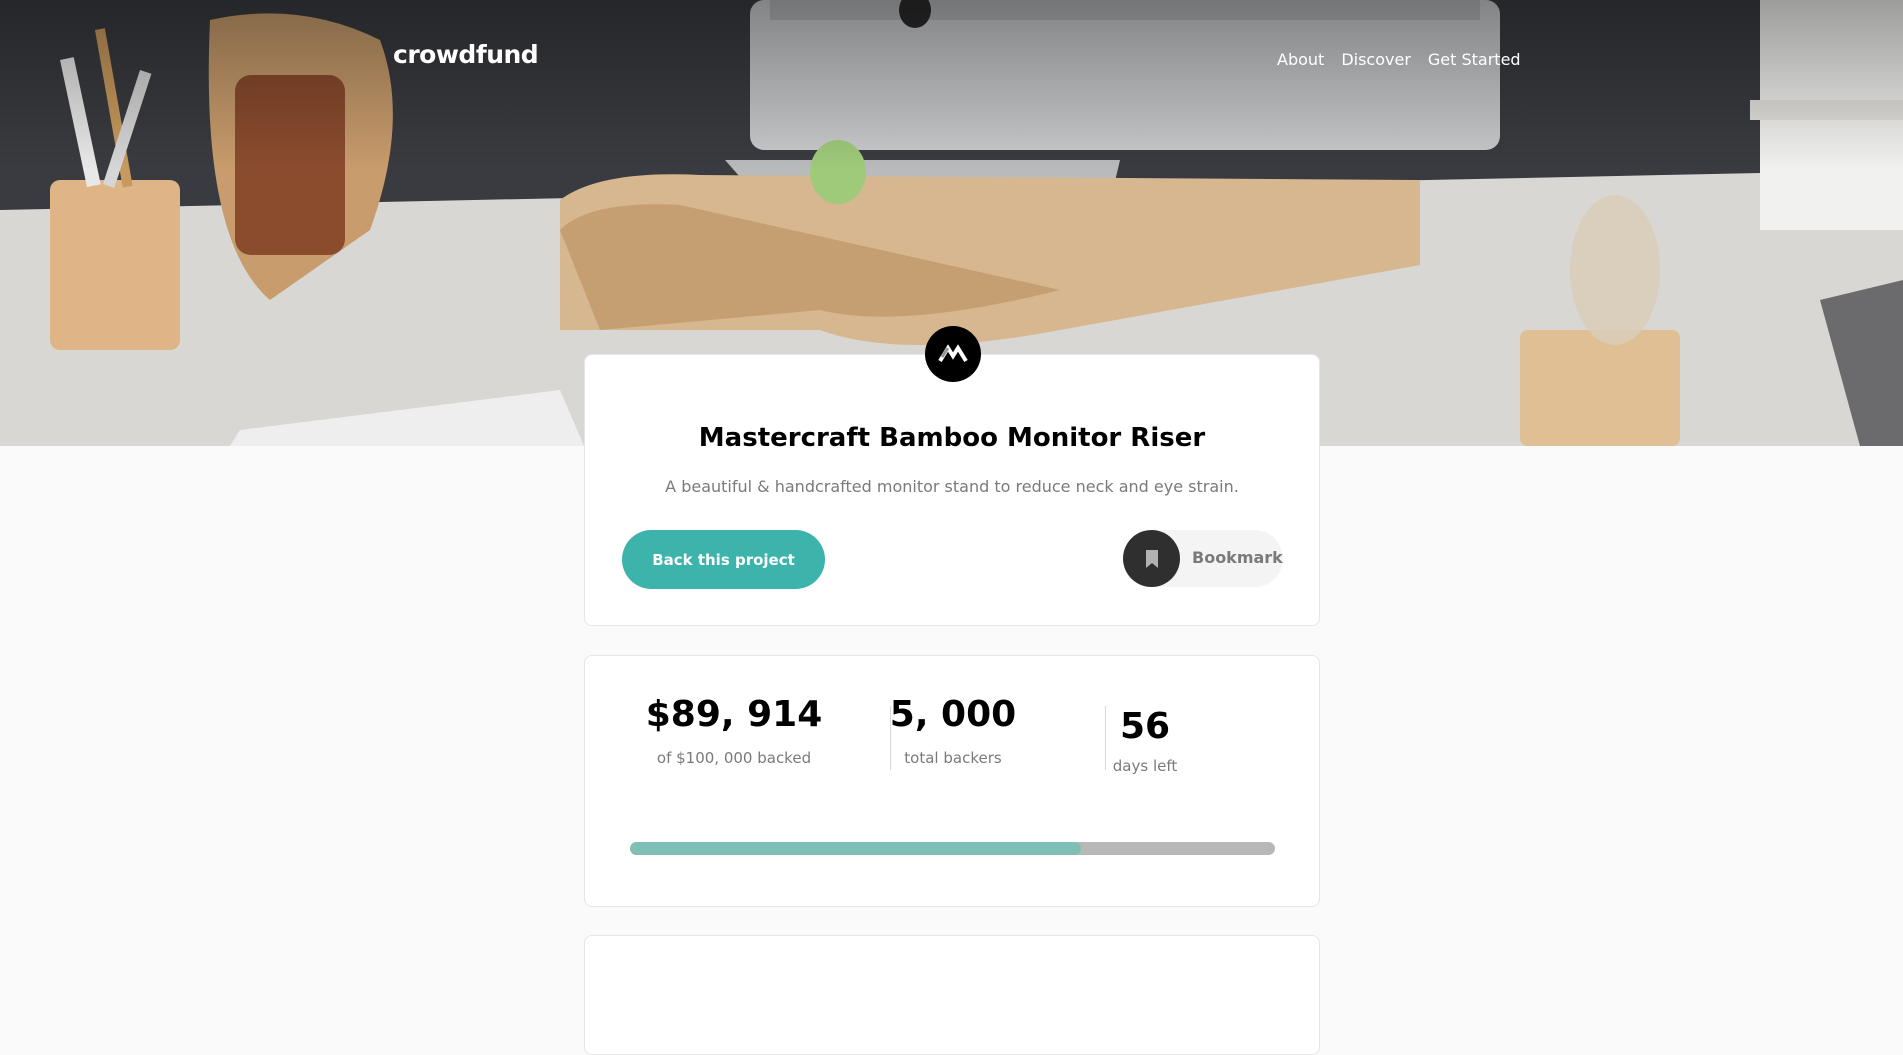 The width and height of the screenshot is (1903, 1055). Describe the element at coordinates (723, 559) in the screenshot. I see `back-project-button: Back this project` at that location.